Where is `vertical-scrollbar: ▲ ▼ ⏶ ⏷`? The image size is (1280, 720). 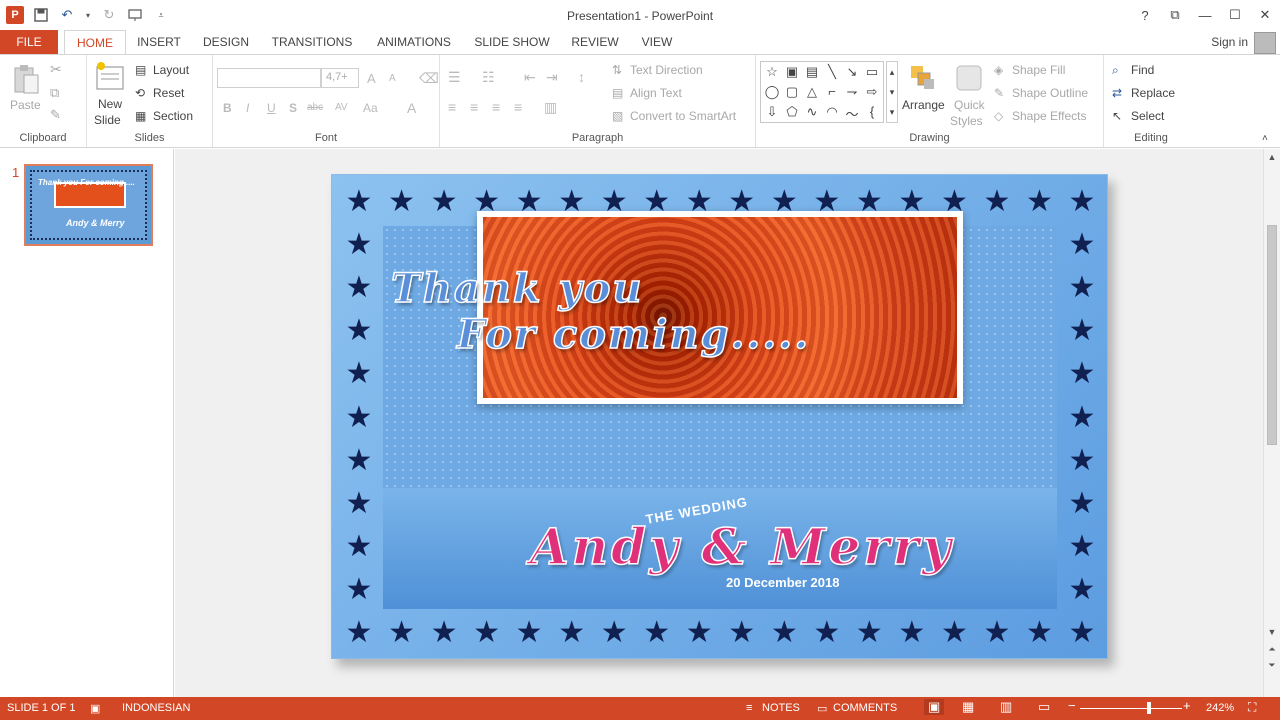
vertical-scrollbar: ▲ ▼ ⏶ ⏷ is located at coordinates (1271, 423).